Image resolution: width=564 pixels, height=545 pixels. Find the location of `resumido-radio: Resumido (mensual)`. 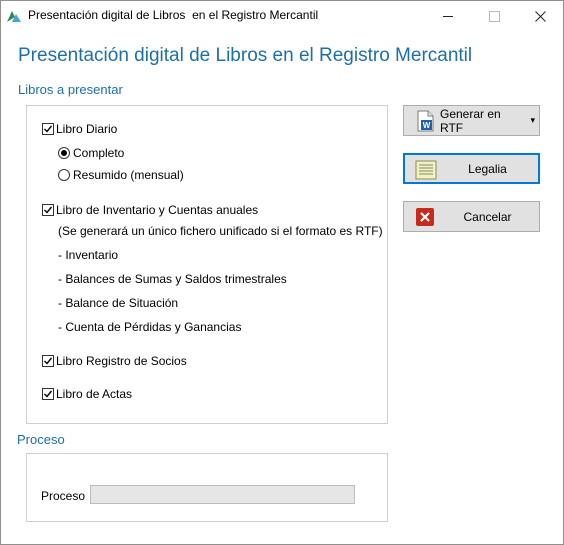

resumido-radio: Resumido (mensual) is located at coordinates (121, 175).